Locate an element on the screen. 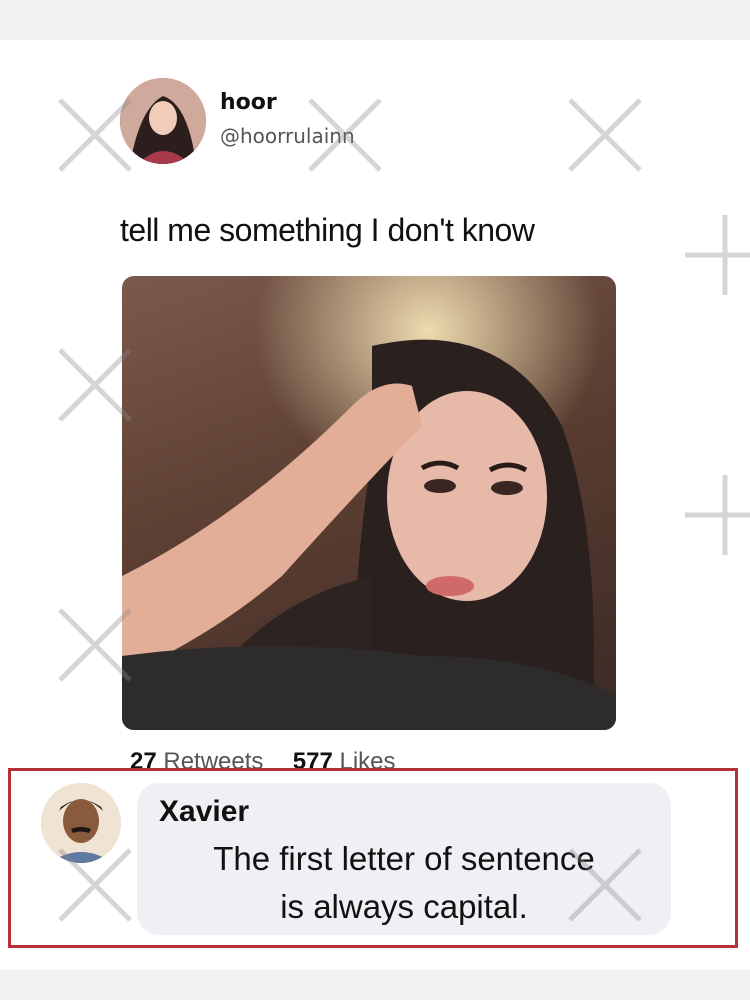 The height and width of the screenshot is (1000, 750). author-name: hoor is located at coordinates (248, 102).